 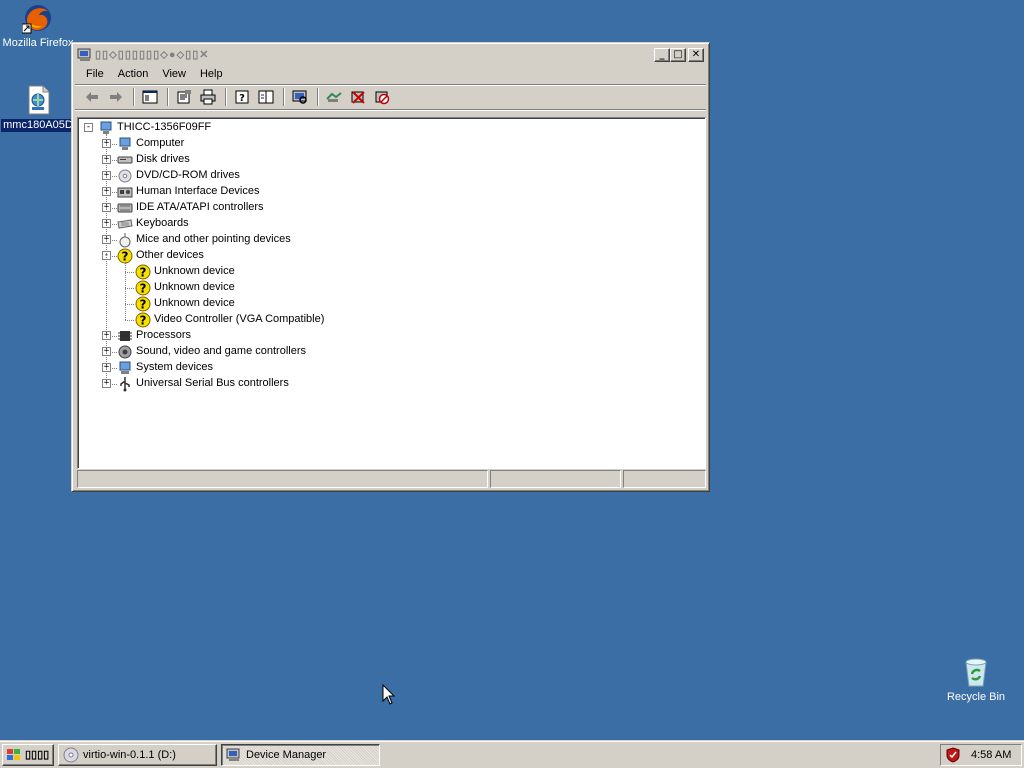 I want to click on tree-category-item: + DVD/CD-ROM drives, so click(x=391, y=176).